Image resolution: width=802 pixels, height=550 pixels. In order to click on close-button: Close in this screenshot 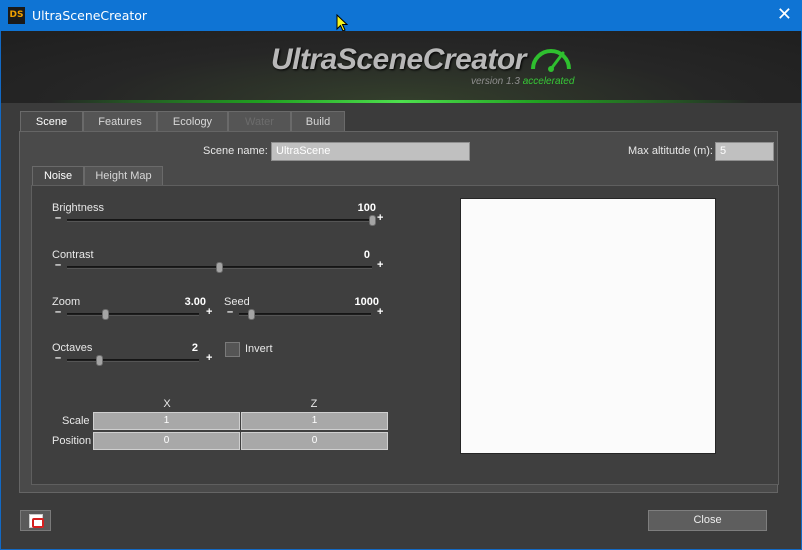, I will do `click(707, 520)`.